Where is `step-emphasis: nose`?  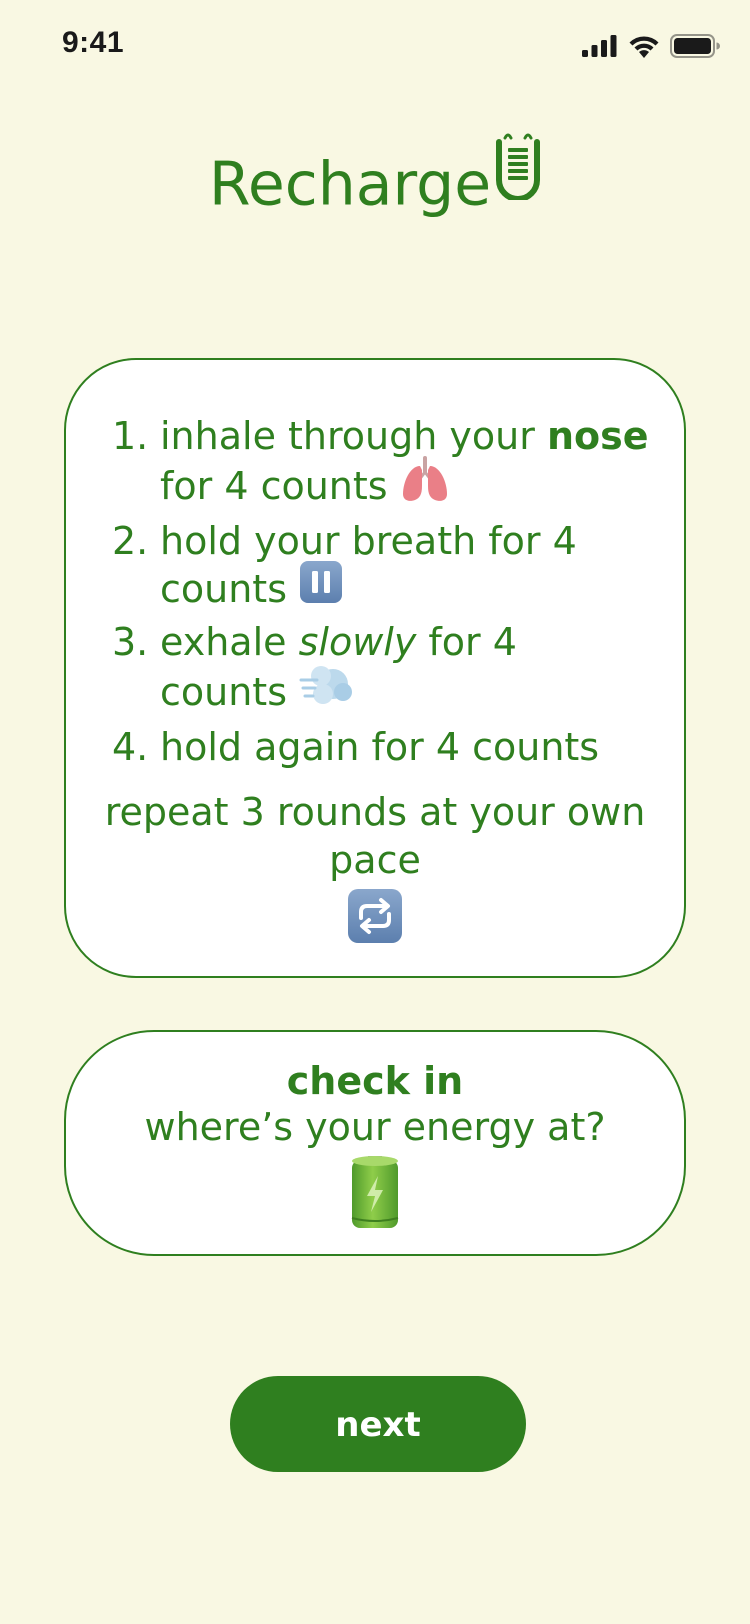 step-emphasis: nose is located at coordinates (597, 436).